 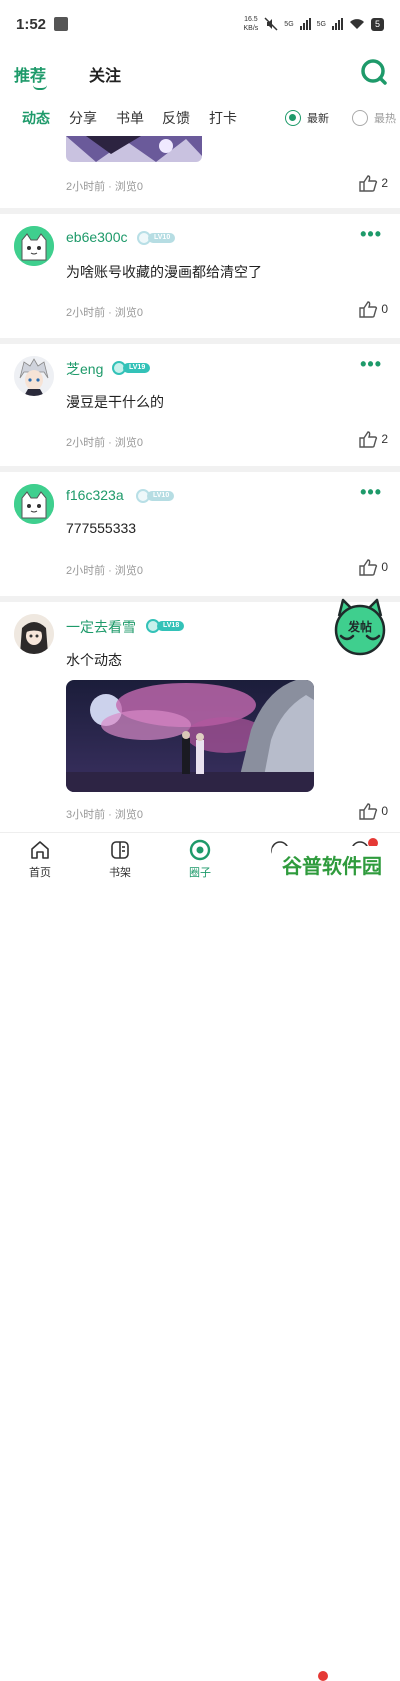 I want to click on status-icons: 16.5 KB/s 5G 5G 5, so click(x=314, y=24).